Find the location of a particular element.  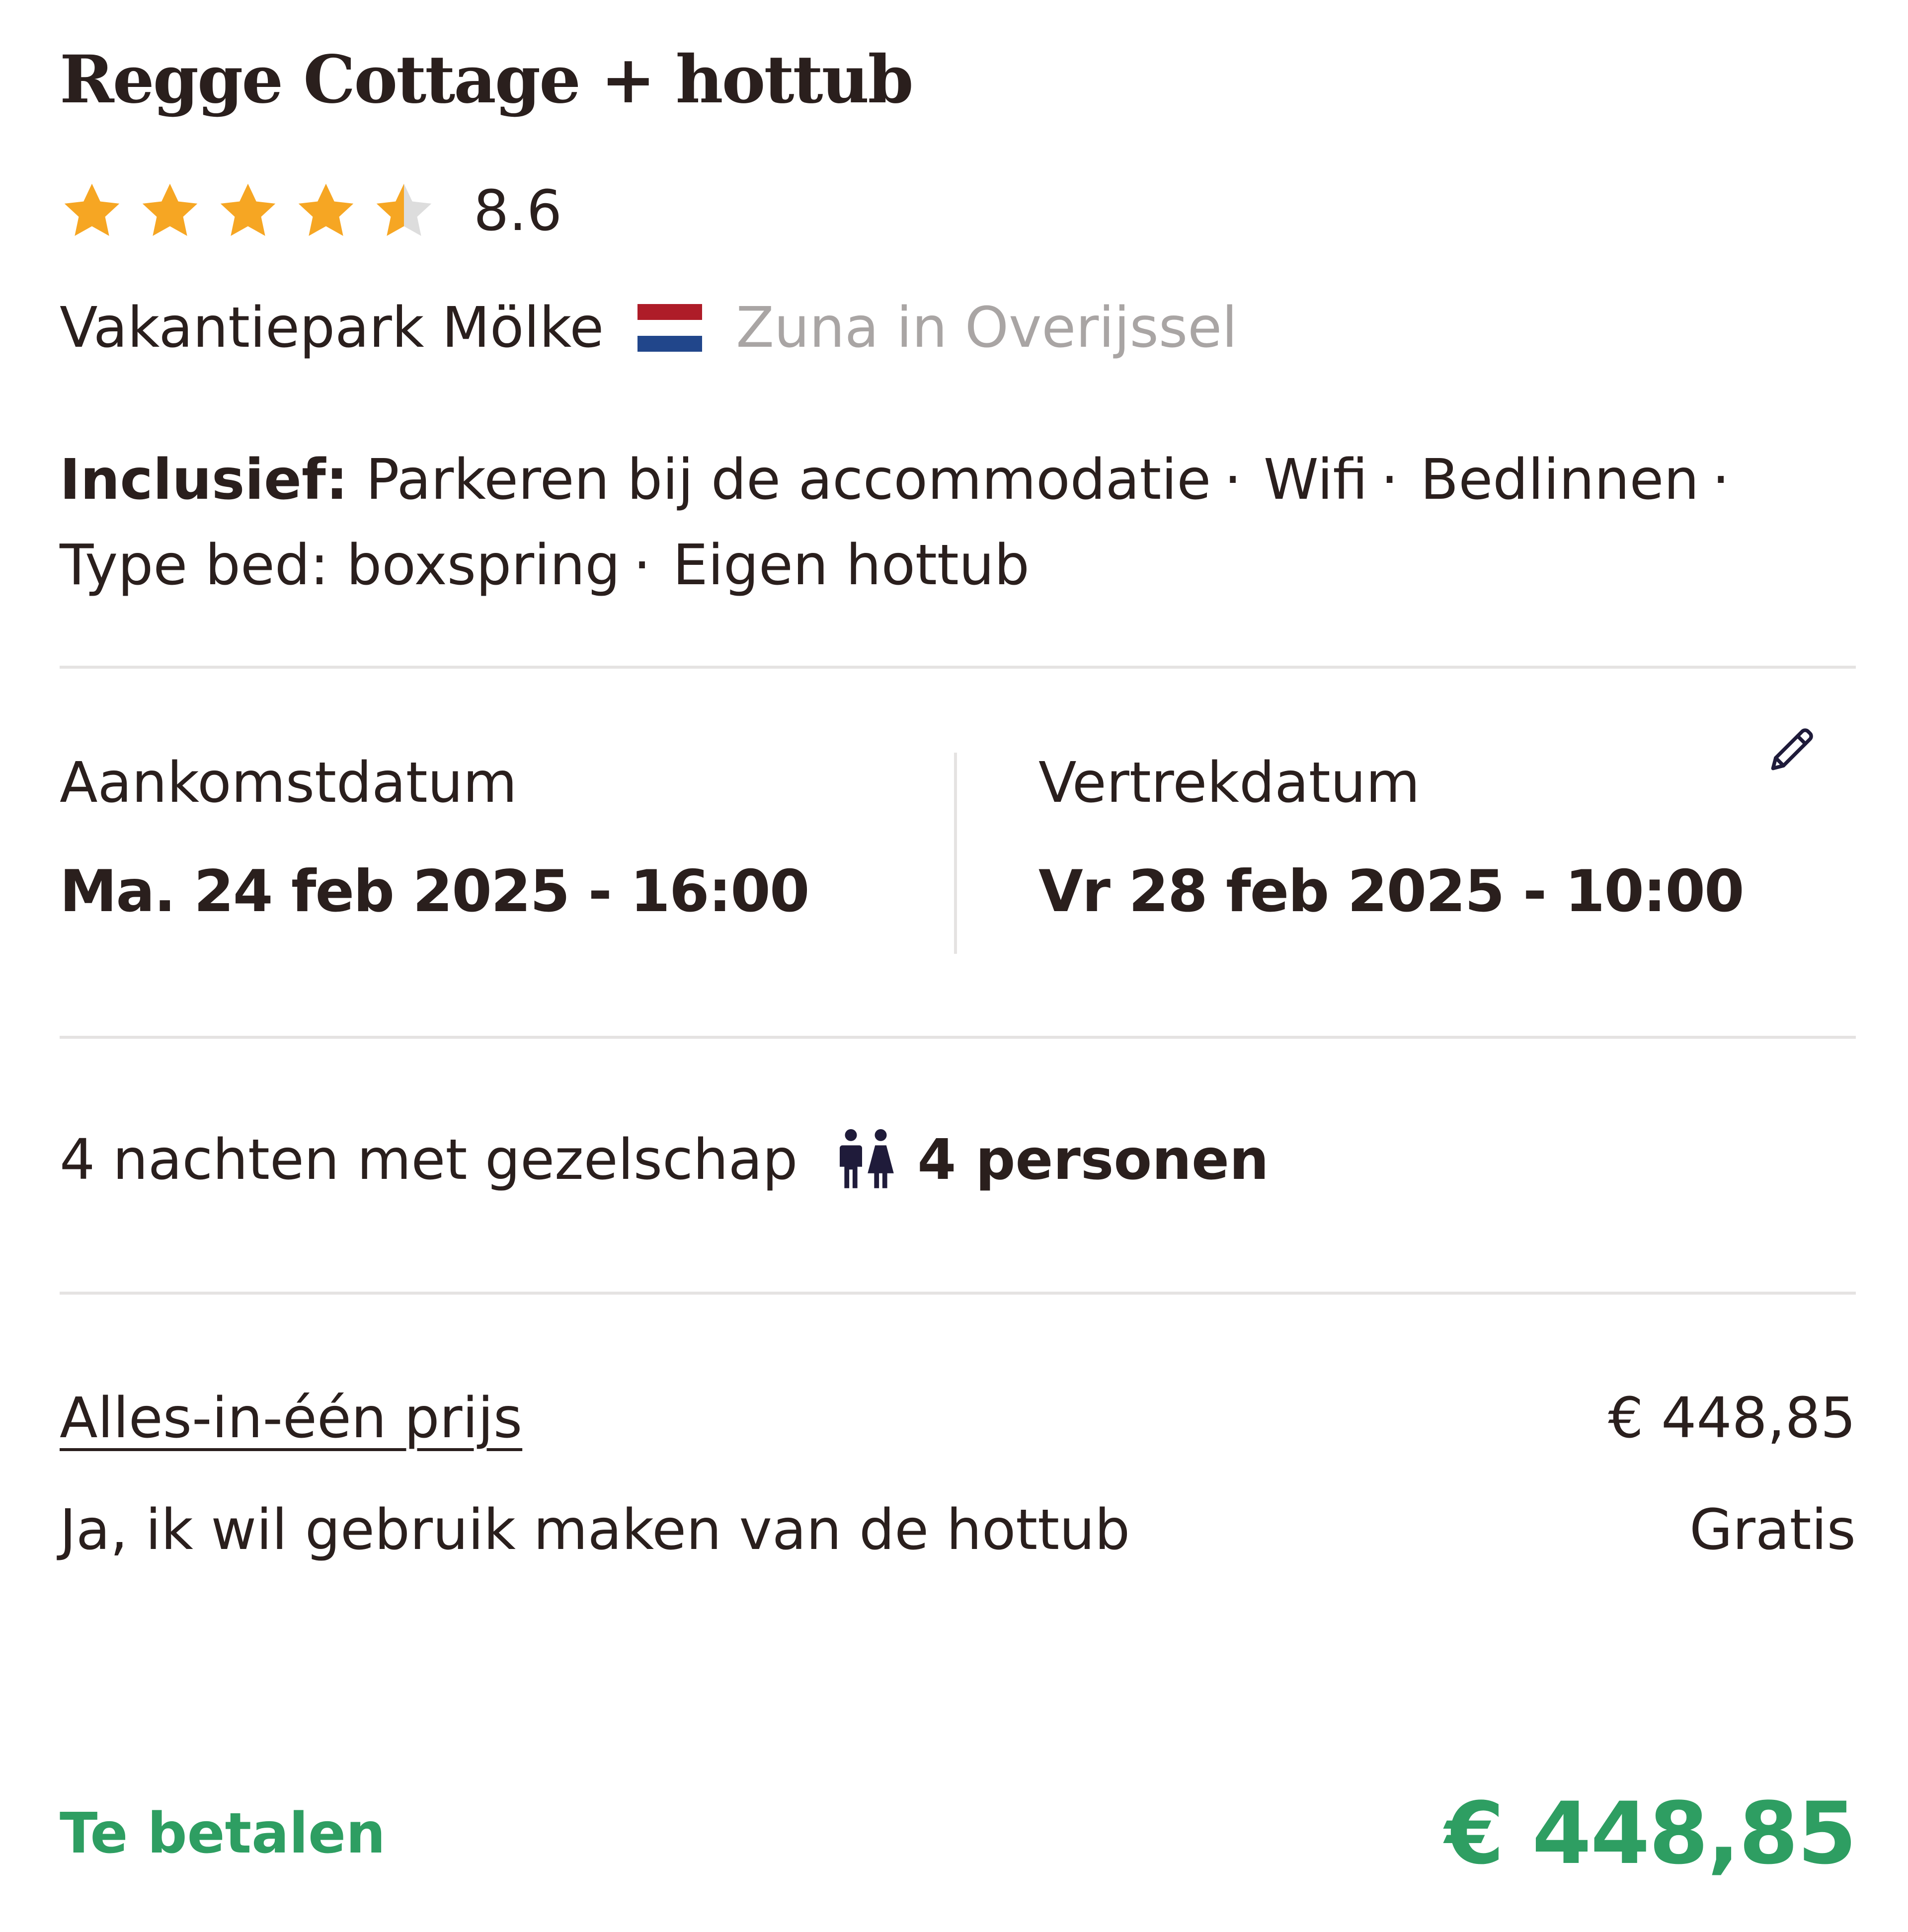

persons-count: 4 personen is located at coordinates (1093, 1160).